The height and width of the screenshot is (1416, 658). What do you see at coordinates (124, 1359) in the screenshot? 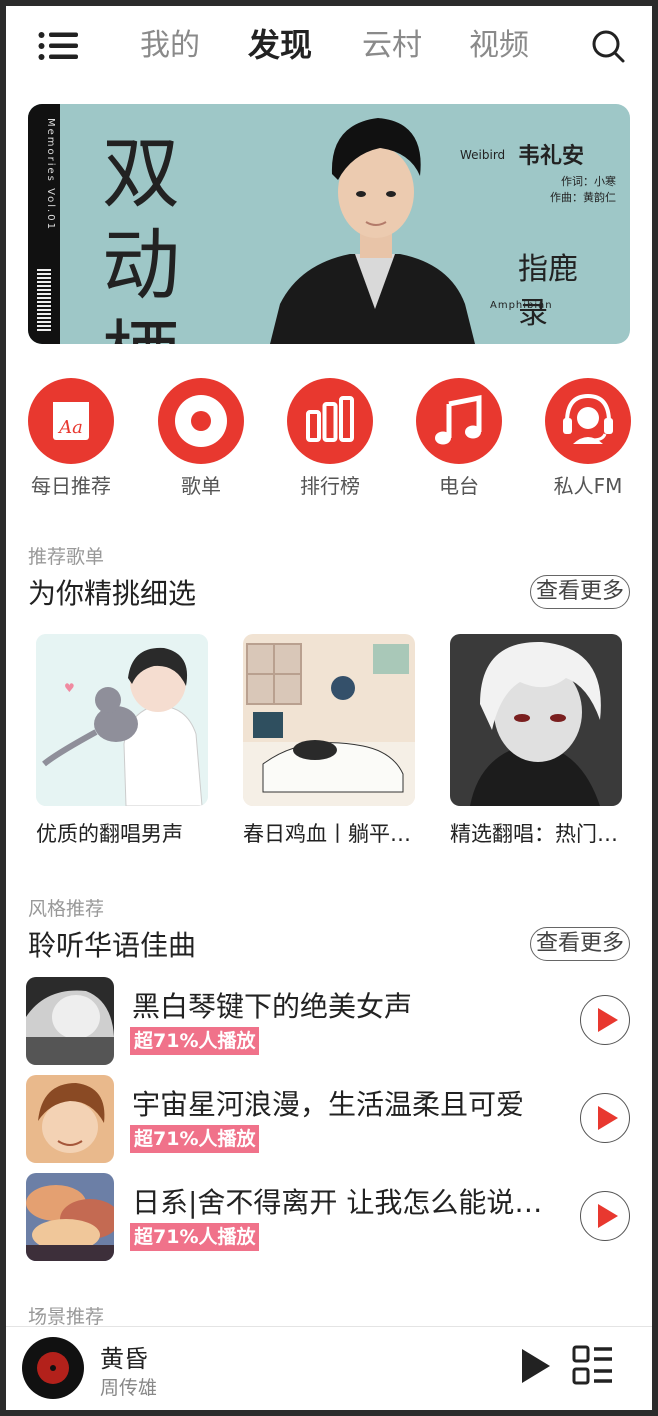
I see `now-playing-title: 黄昏` at bounding box center [124, 1359].